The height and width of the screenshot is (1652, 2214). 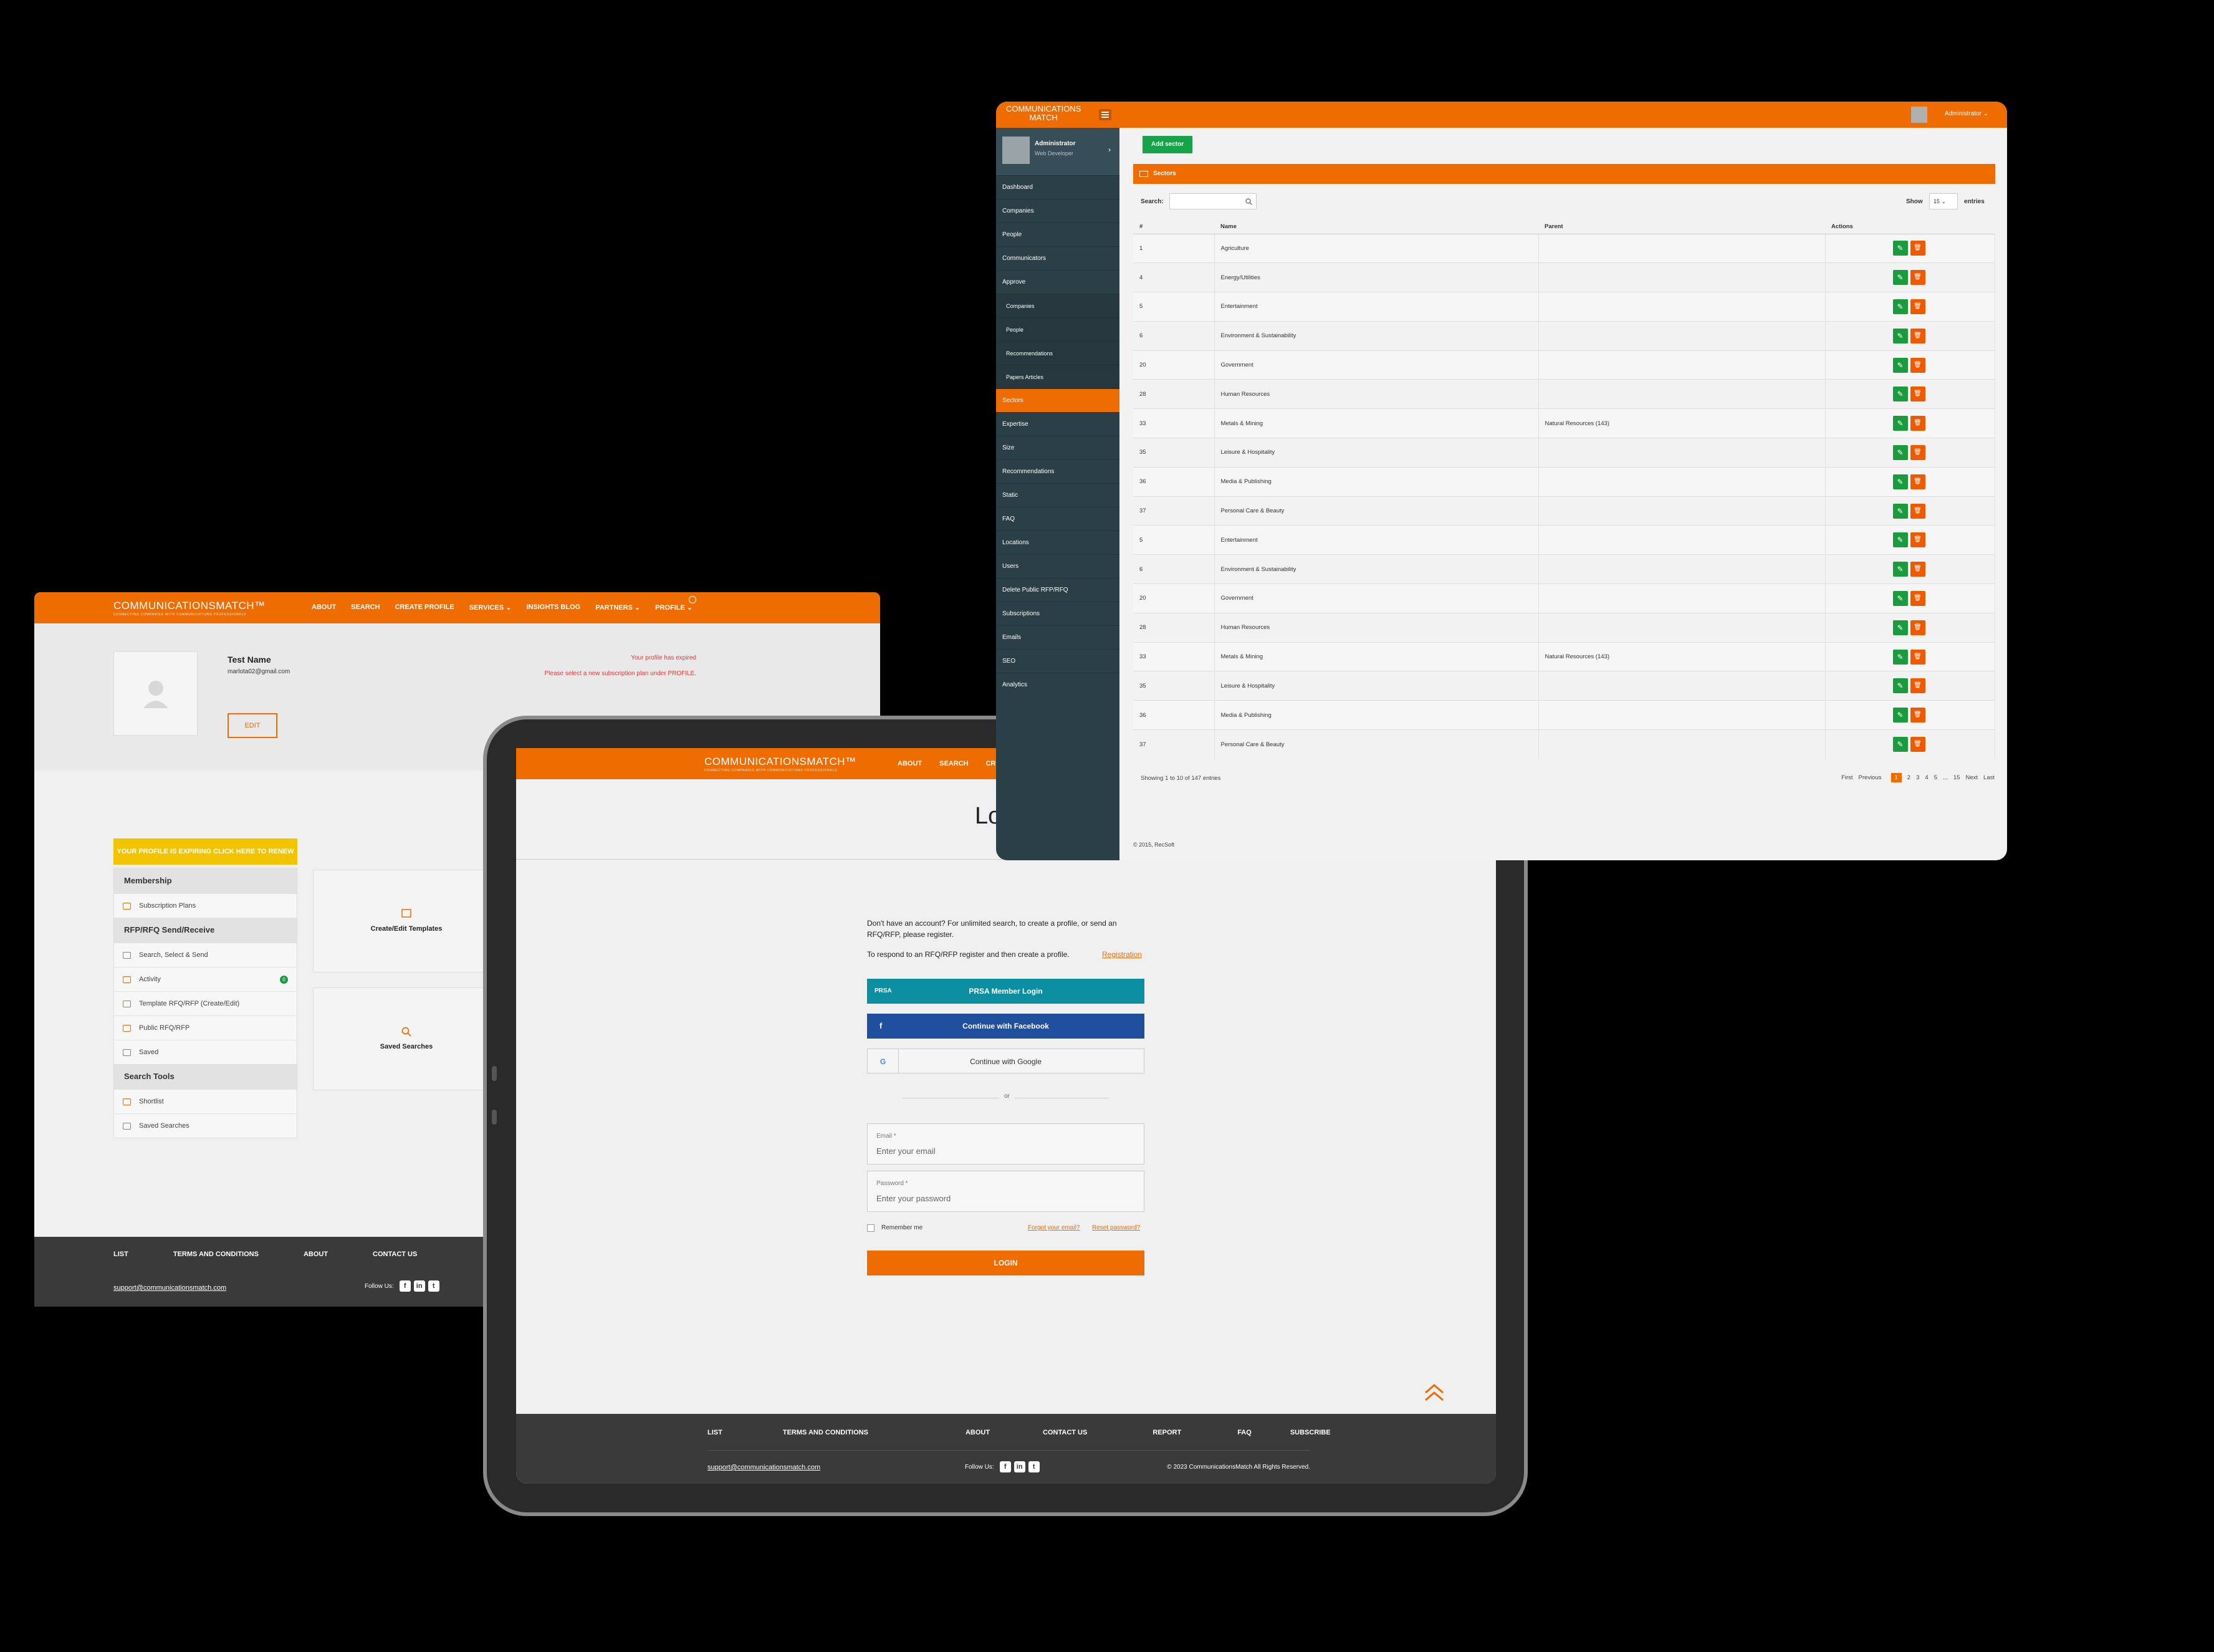 What do you see at coordinates (1006, 1026) in the screenshot?
I see `facebook-login-button: f Continue with Facebook` at bounding box center [1006, 1026].